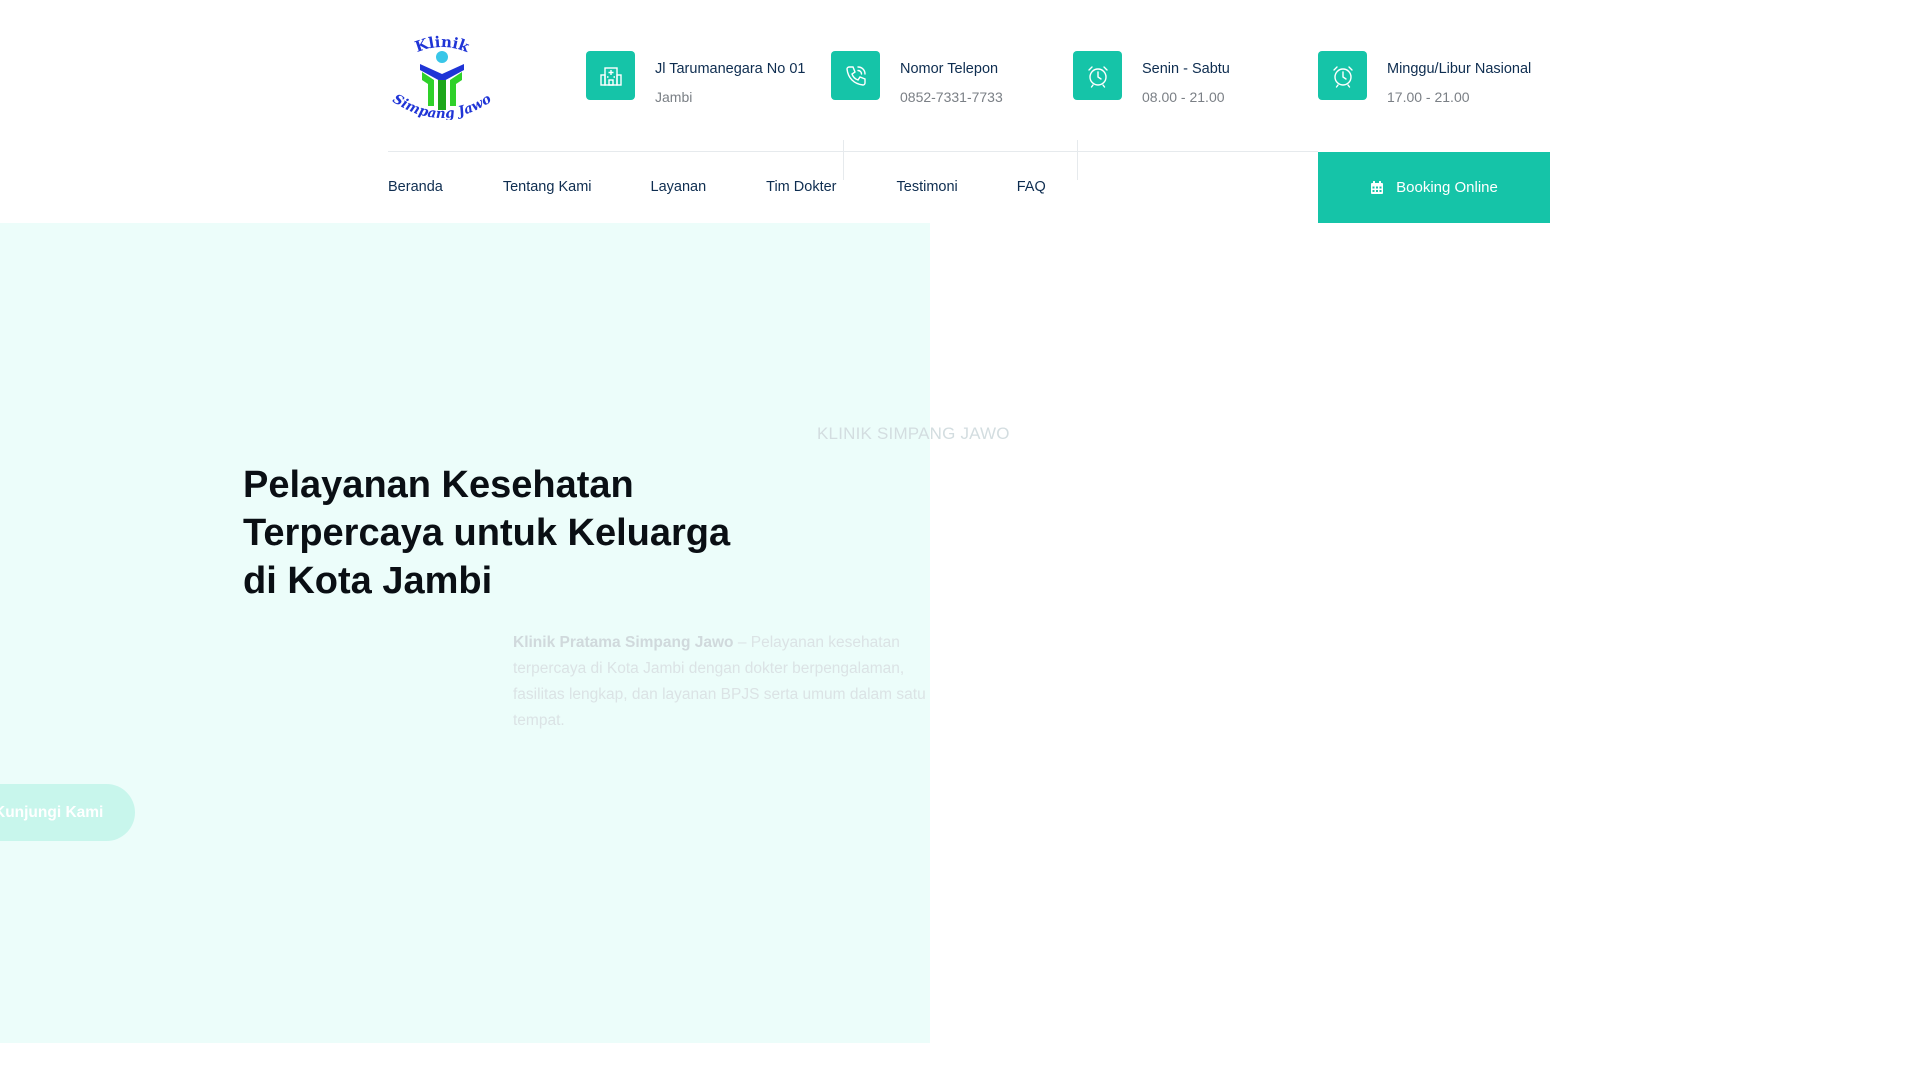 The image size is (1920, 1080). Describe the element at coordinates (1031, 187) in the screenshot. I see `nav-item-faq: FAQ` at that location.